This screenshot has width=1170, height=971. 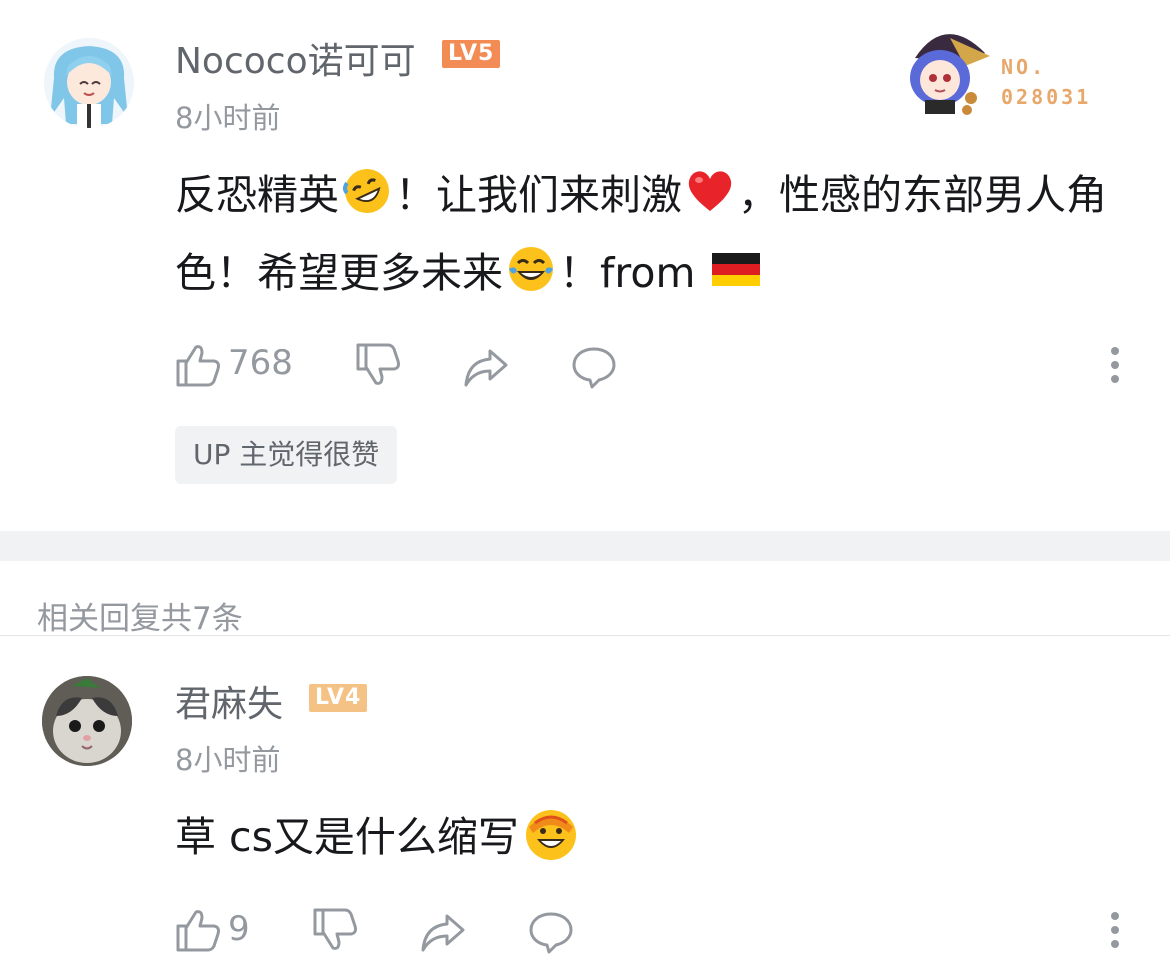 What do you see at coordinates (1115, 933) in the screenshot?
I see `reply-more-options-icon` at bounding box center [1115, 933].